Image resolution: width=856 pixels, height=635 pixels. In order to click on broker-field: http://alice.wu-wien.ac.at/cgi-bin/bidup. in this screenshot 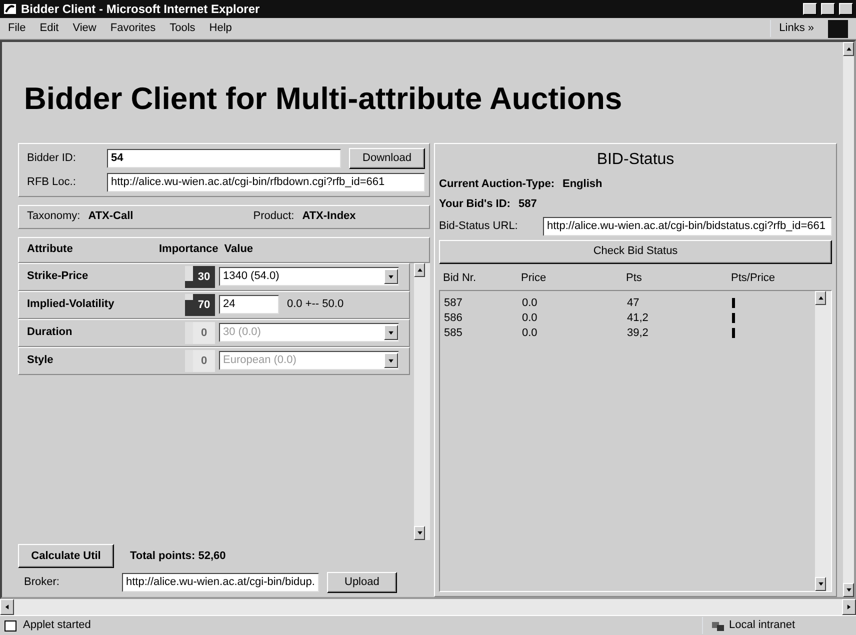, I will do `click(220, 582)`.